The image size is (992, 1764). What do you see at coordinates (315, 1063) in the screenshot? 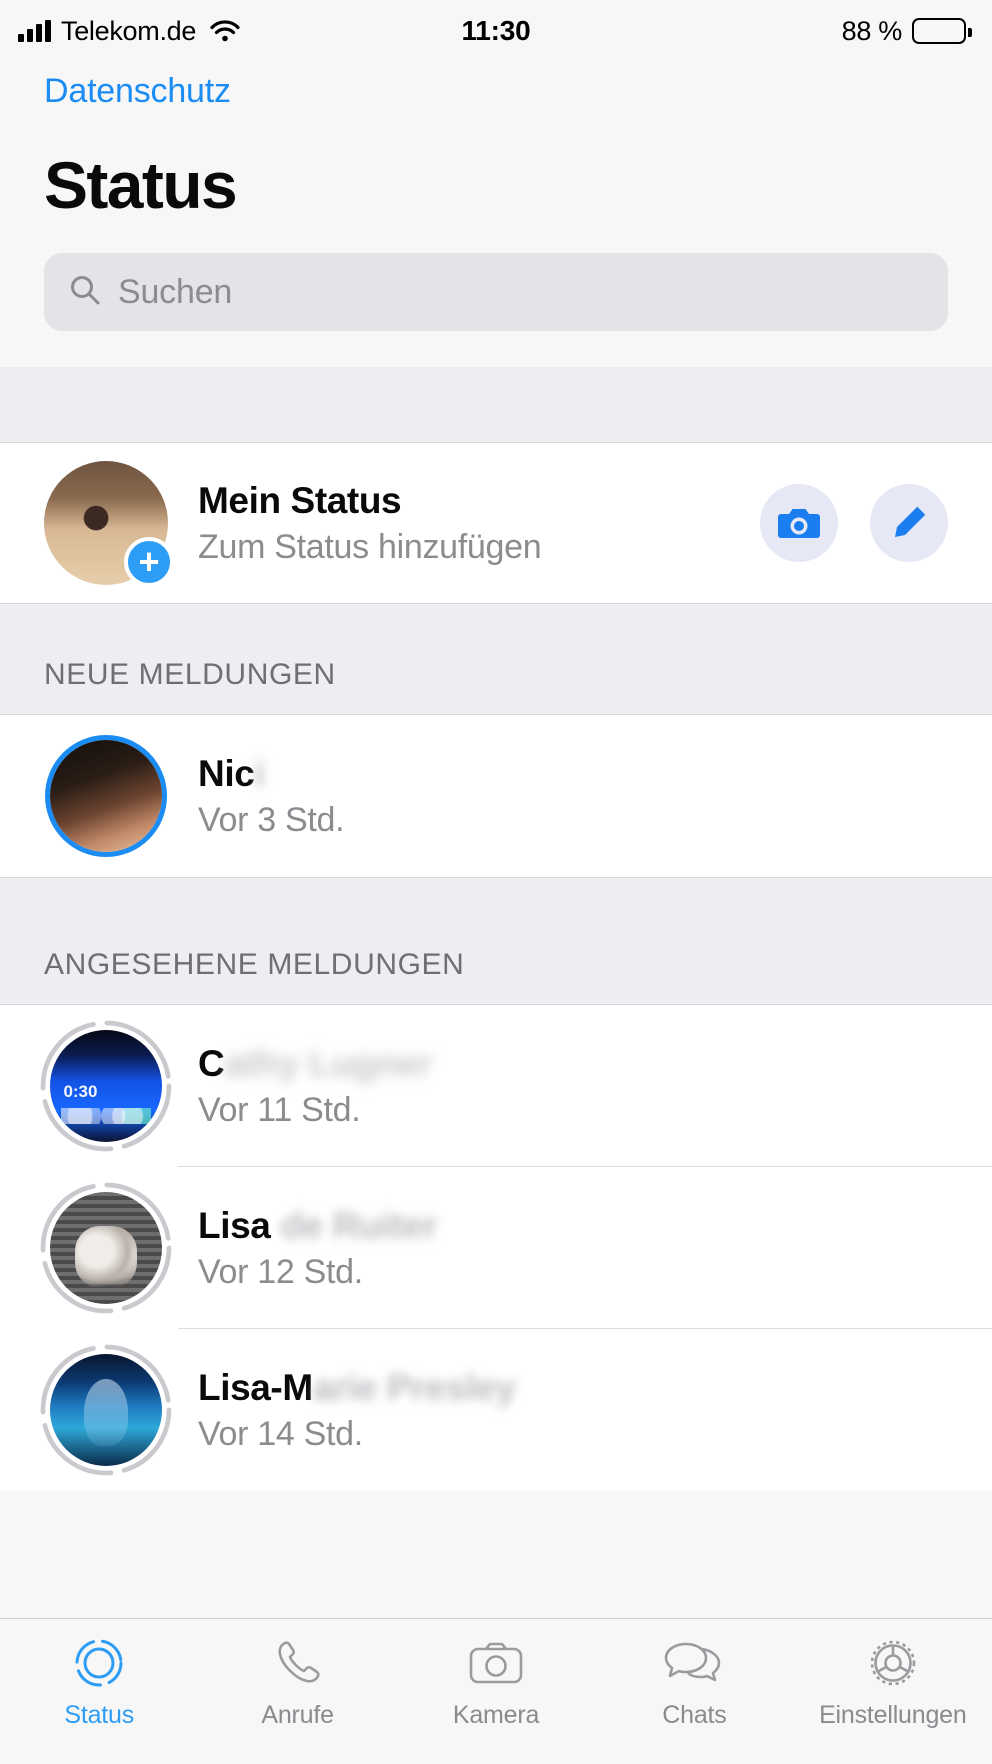
I see `status-name-cathy: Cathy Lugner` at bounding box center [315, 1063].